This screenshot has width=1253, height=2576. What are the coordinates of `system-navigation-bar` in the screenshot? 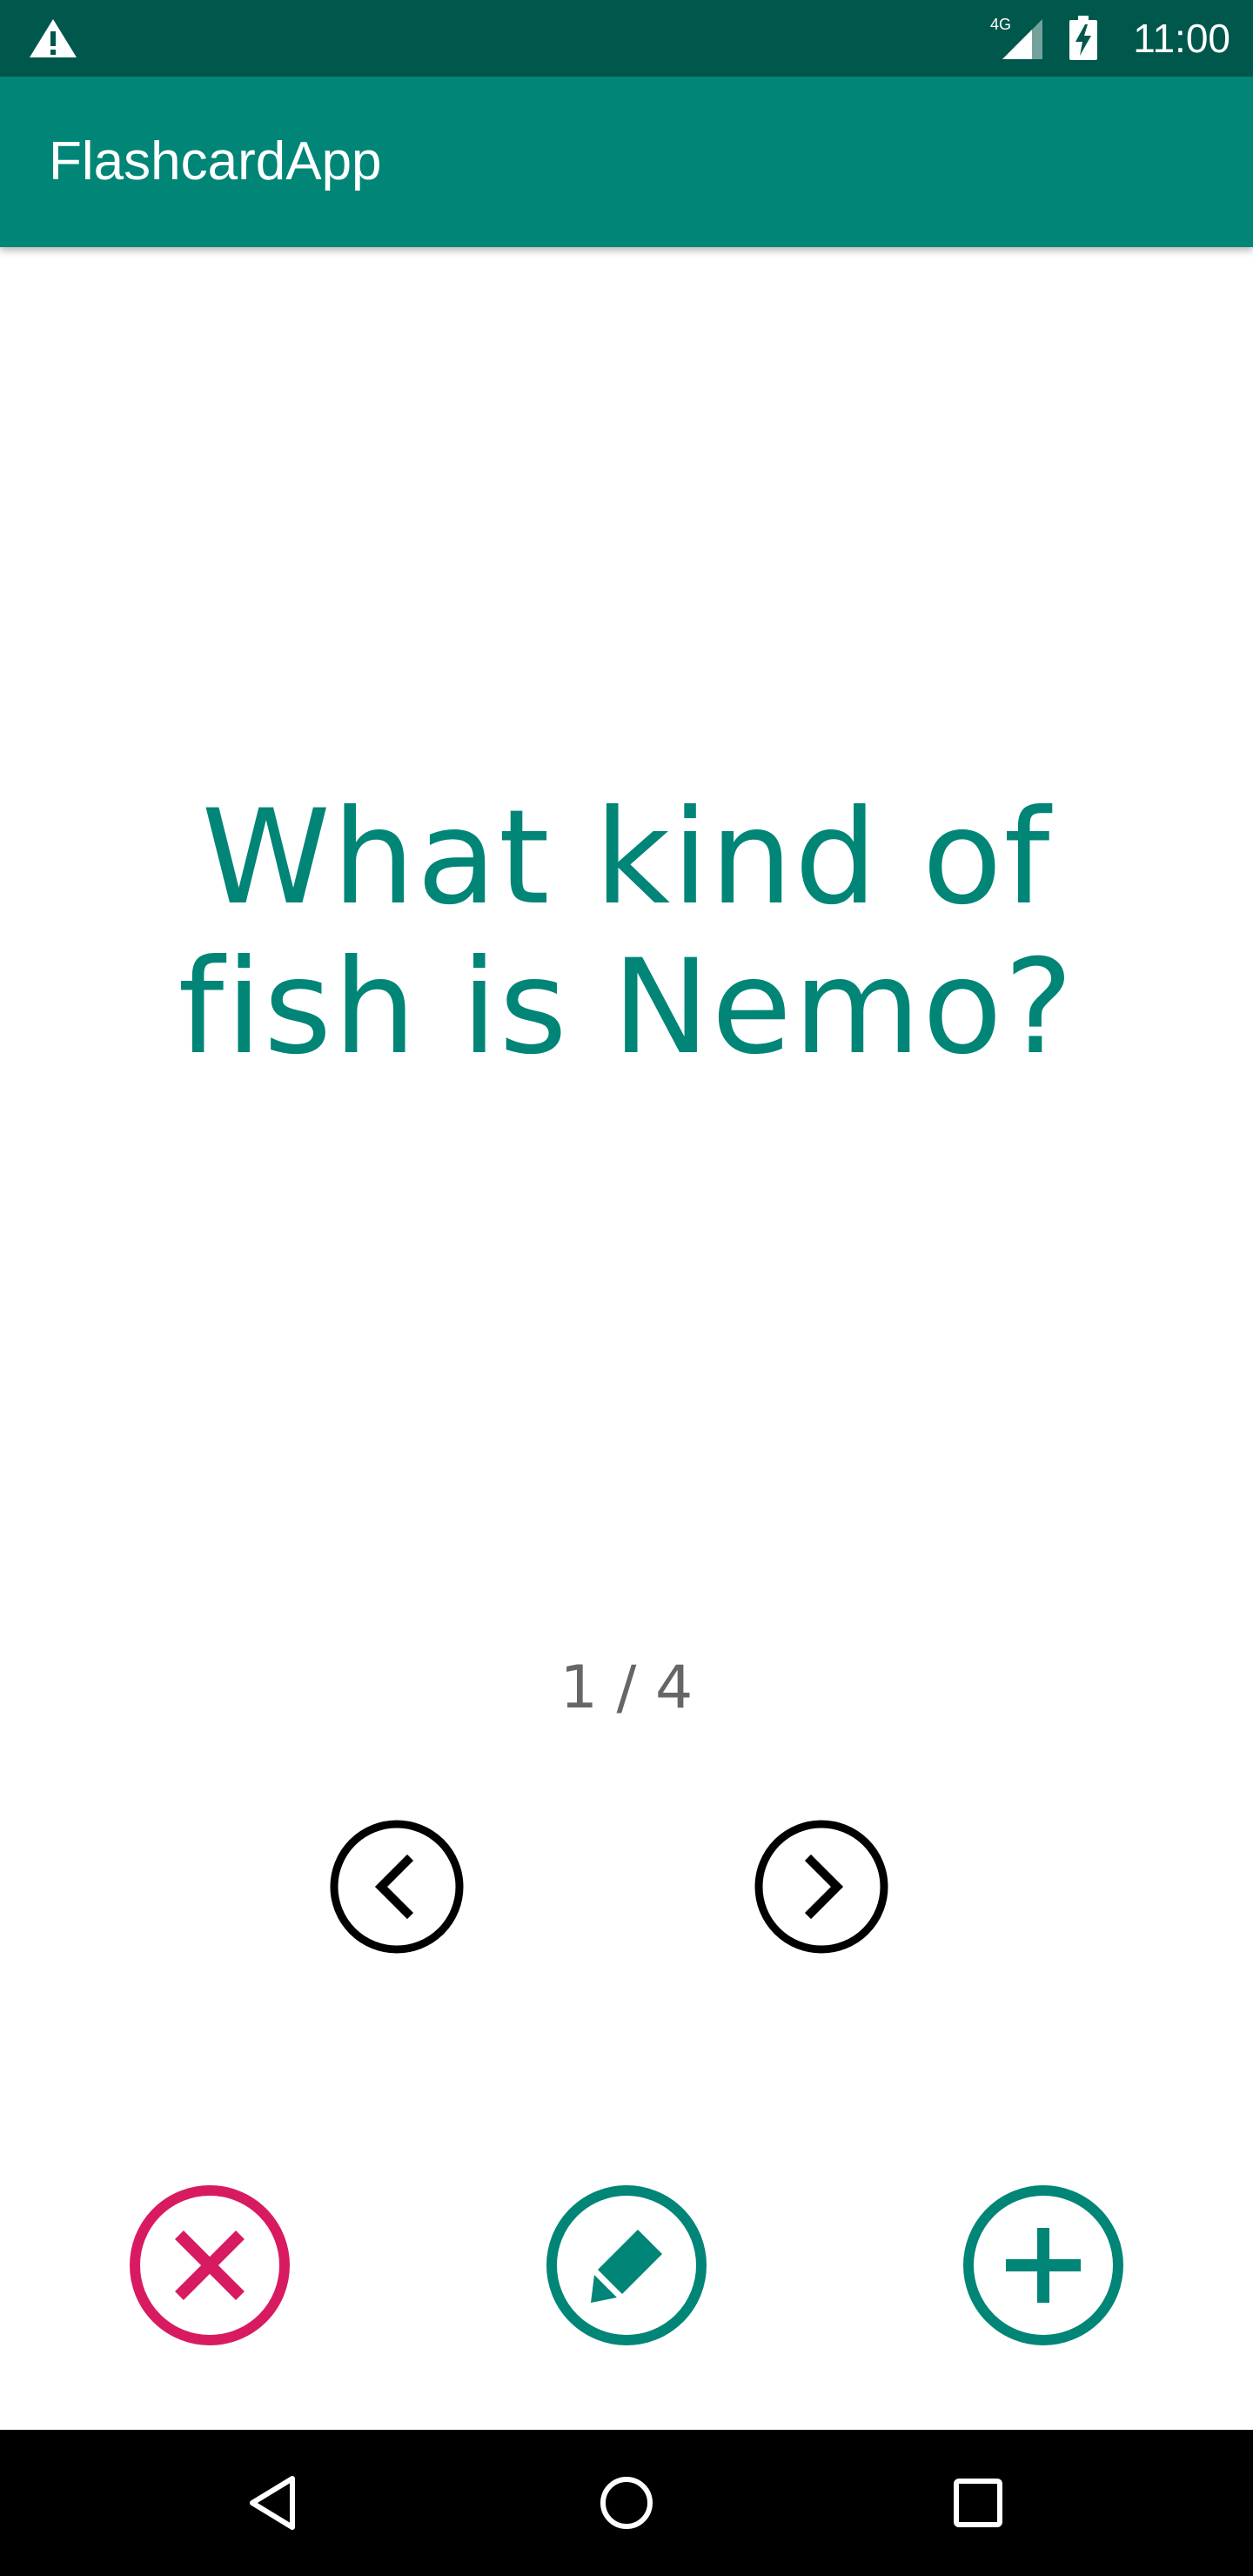 It's located at (626, 2503).